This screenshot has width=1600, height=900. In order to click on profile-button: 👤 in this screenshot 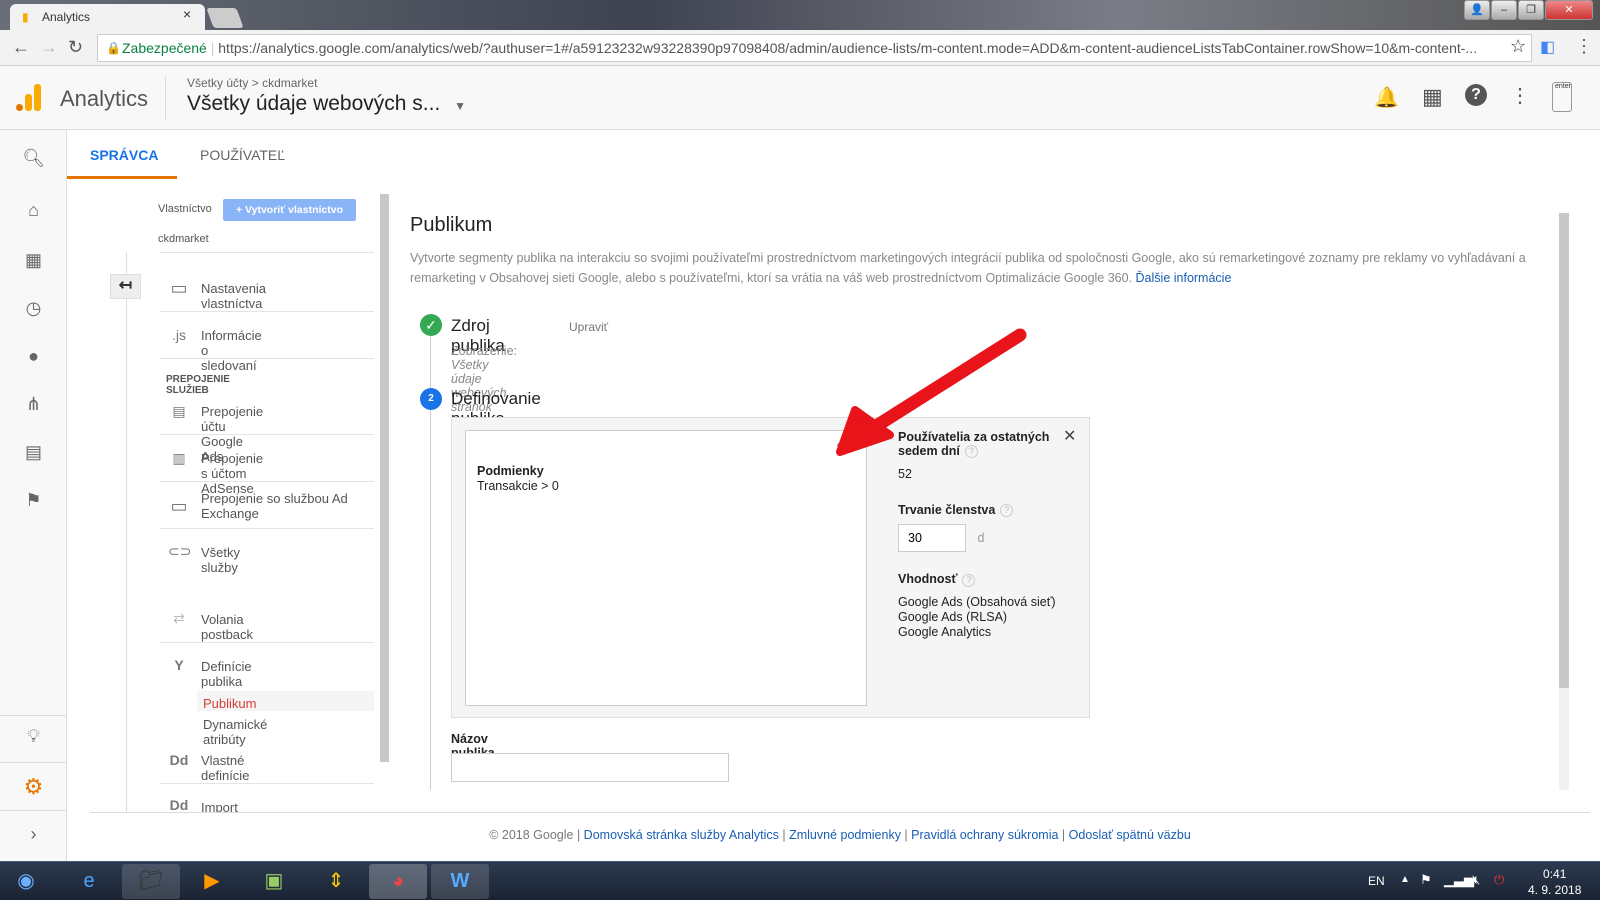, I will do `click(1477, 10)`.